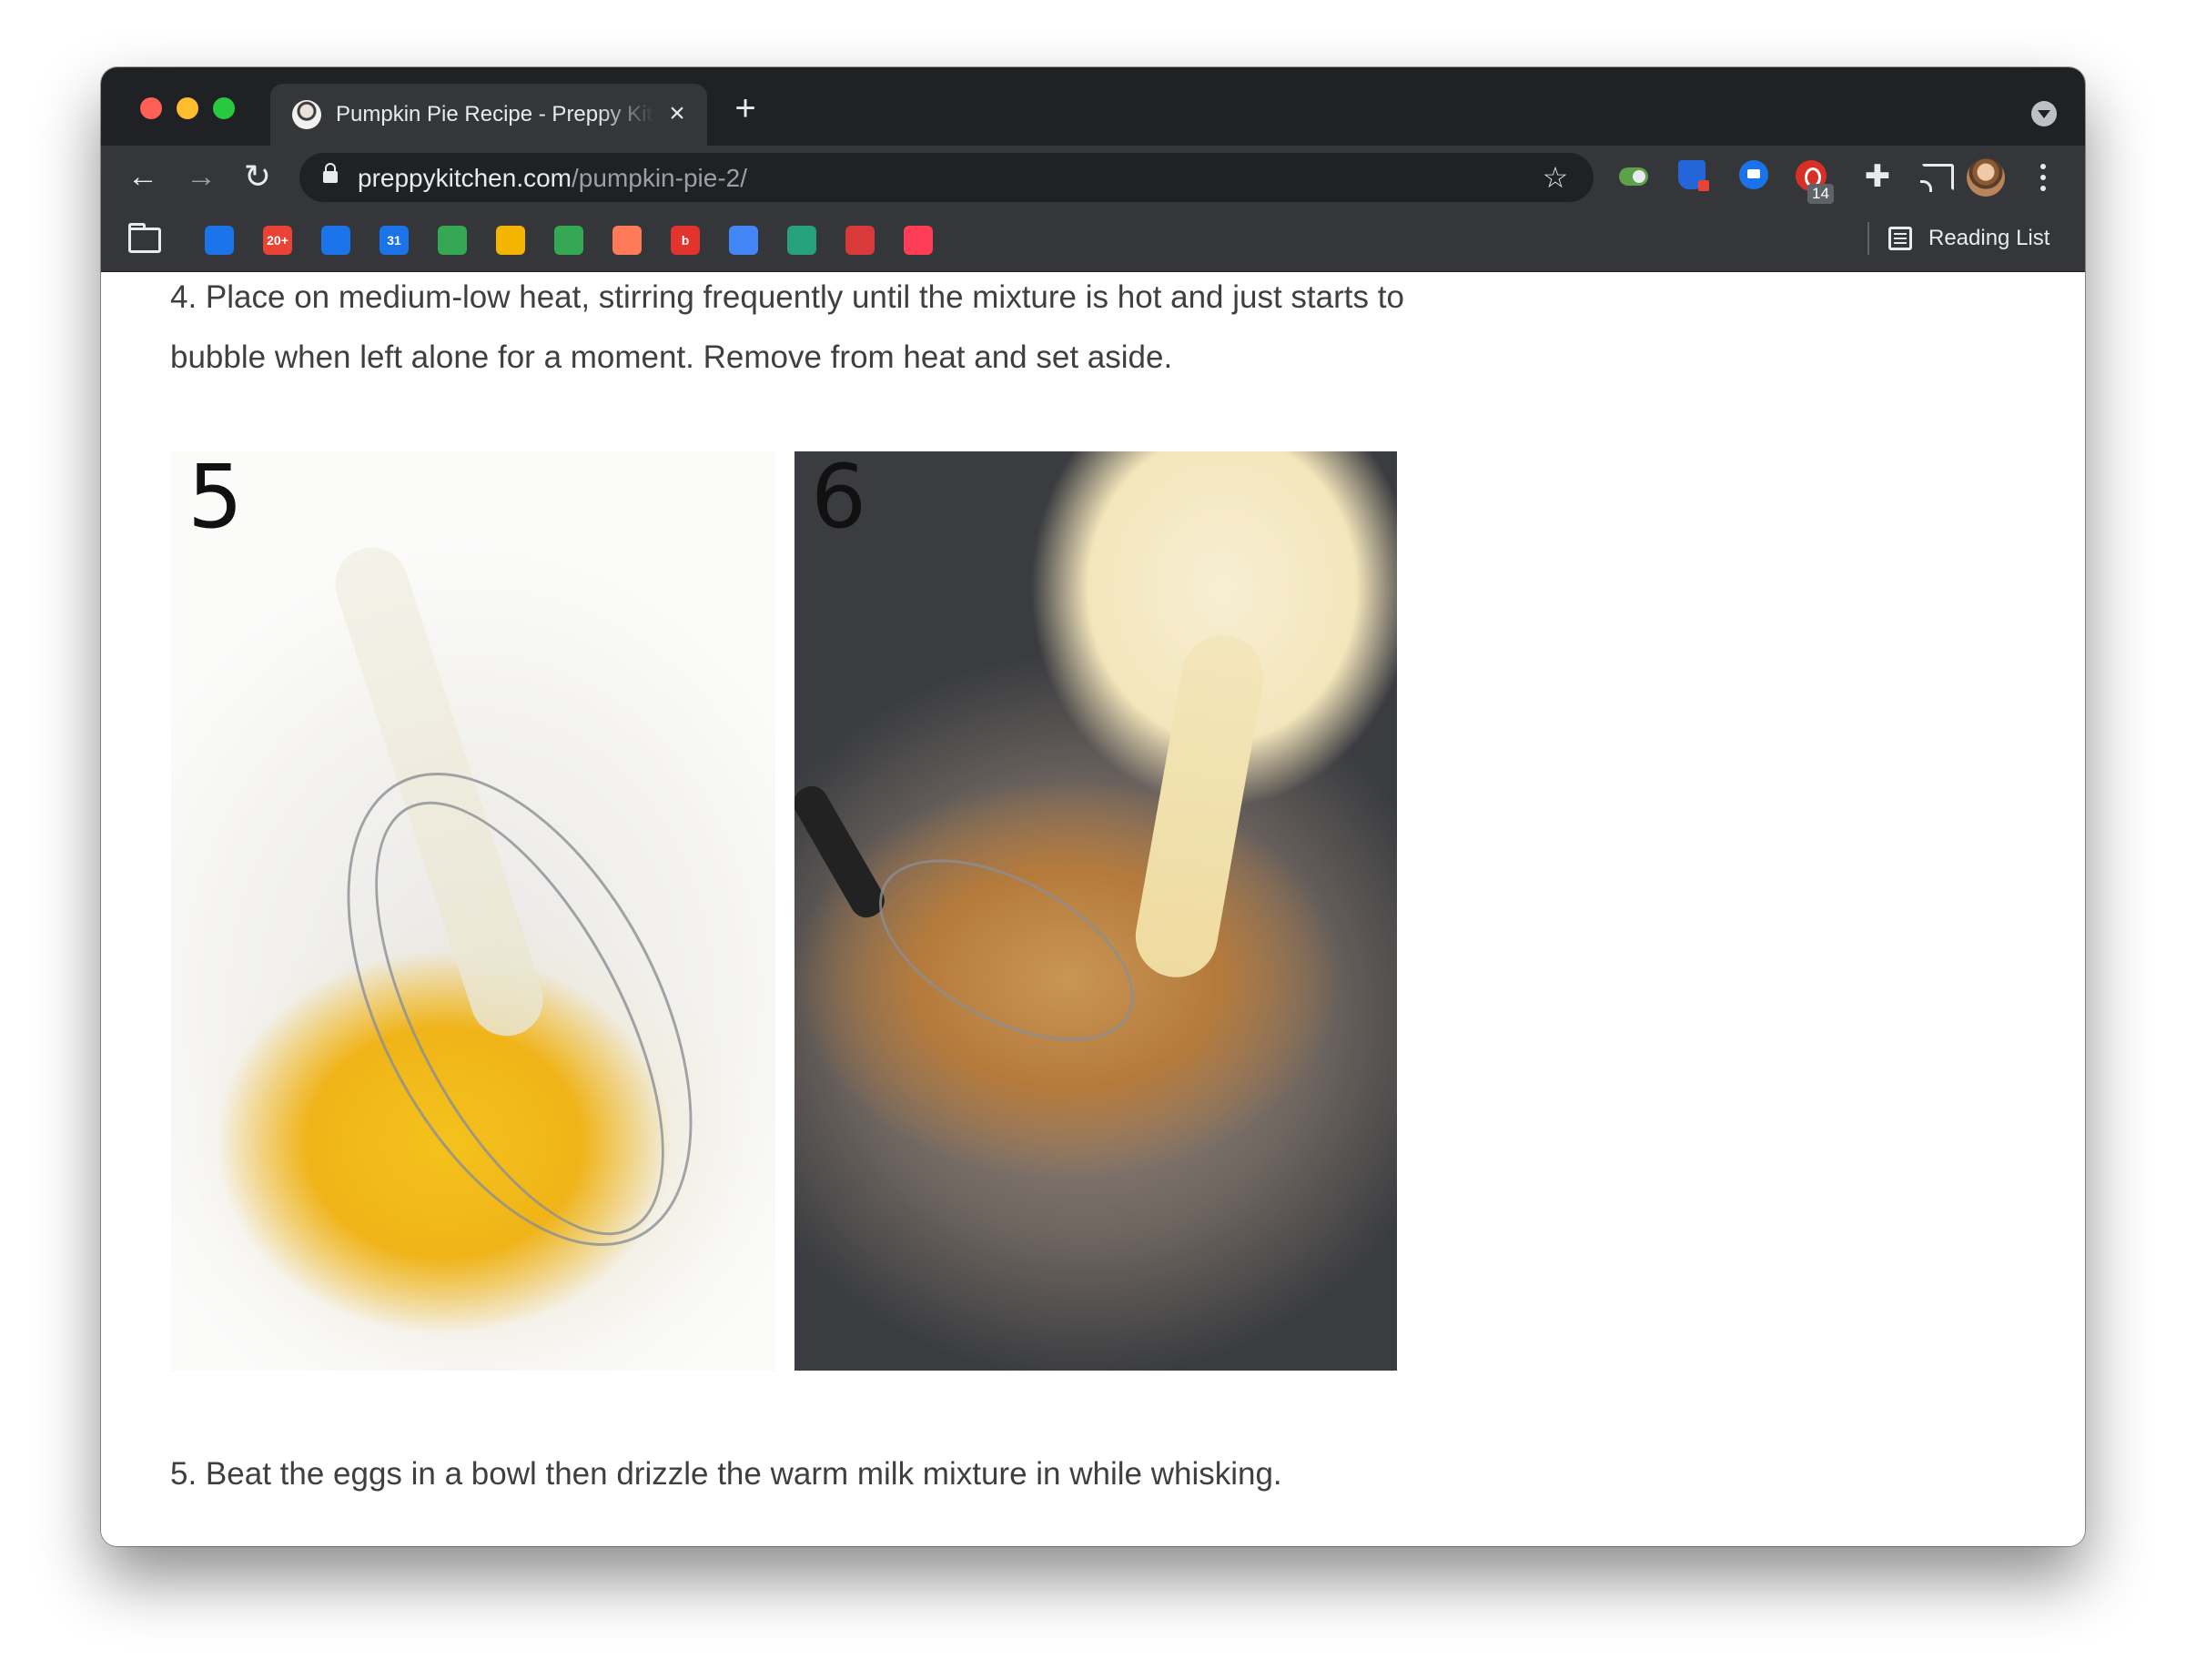 This screenshot has height=1680, width=2186. I want to click on tab-title: Pumpkin Pie Recipe - Preppy Kitchen, so click(495, 114).